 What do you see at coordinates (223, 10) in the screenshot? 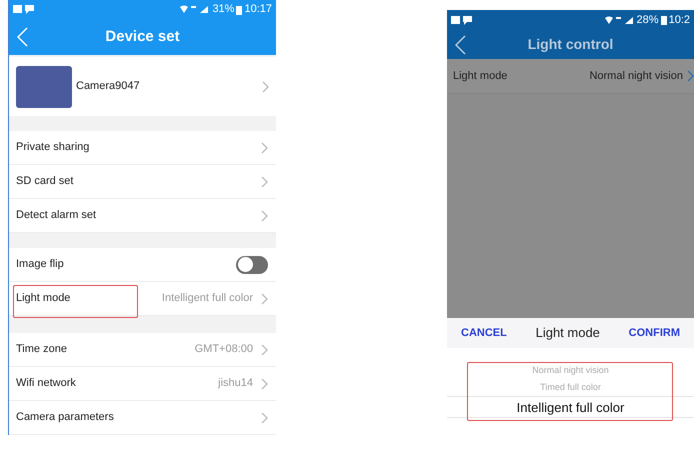
I see `battery-percent: 31%` at bounding box center [223, 10].